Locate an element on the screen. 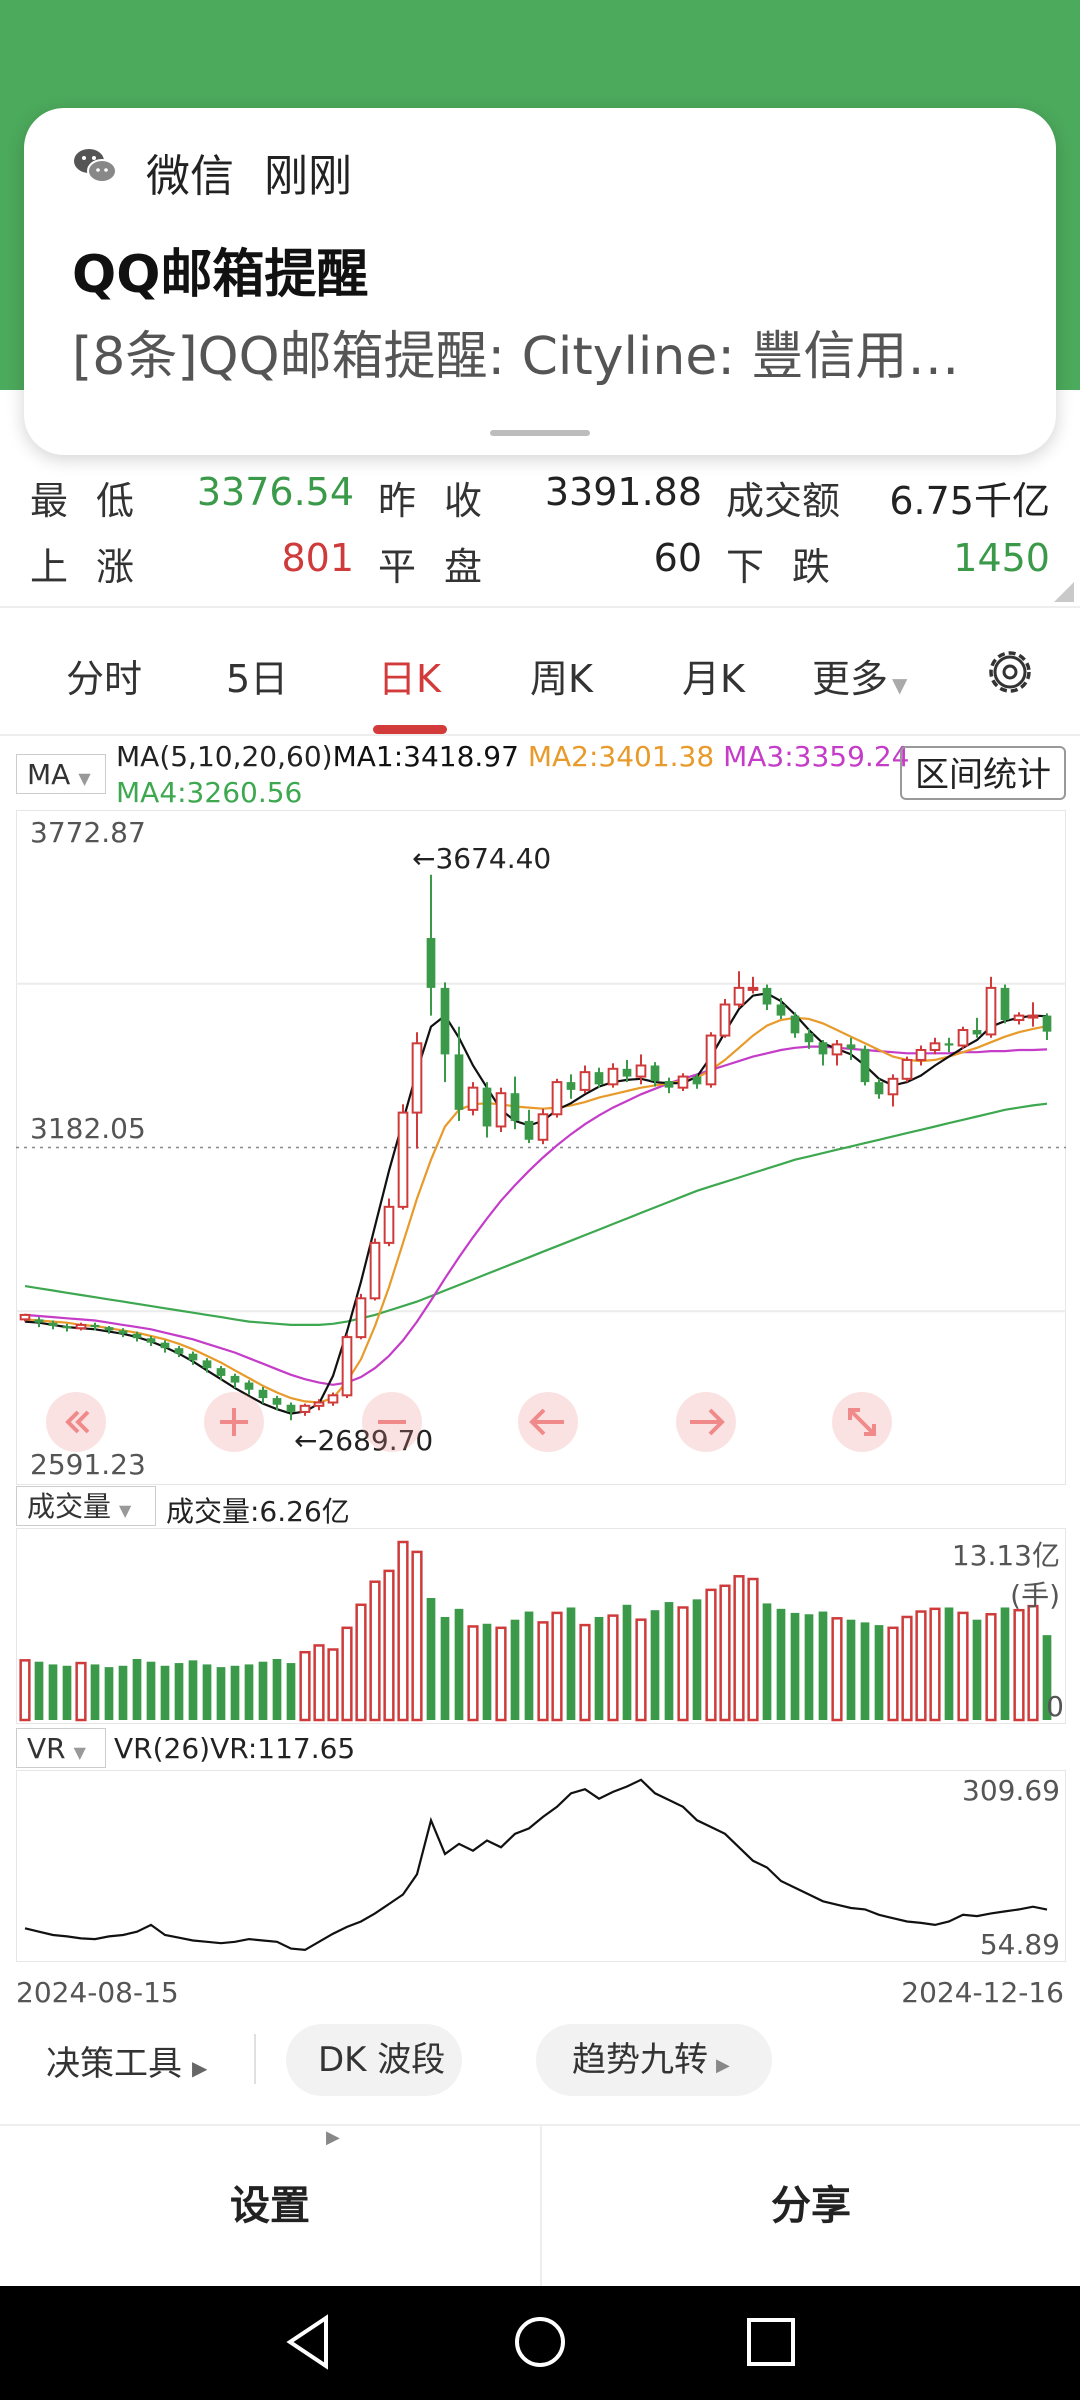  arrow-left-icon is located at coordinates (548, 1422).